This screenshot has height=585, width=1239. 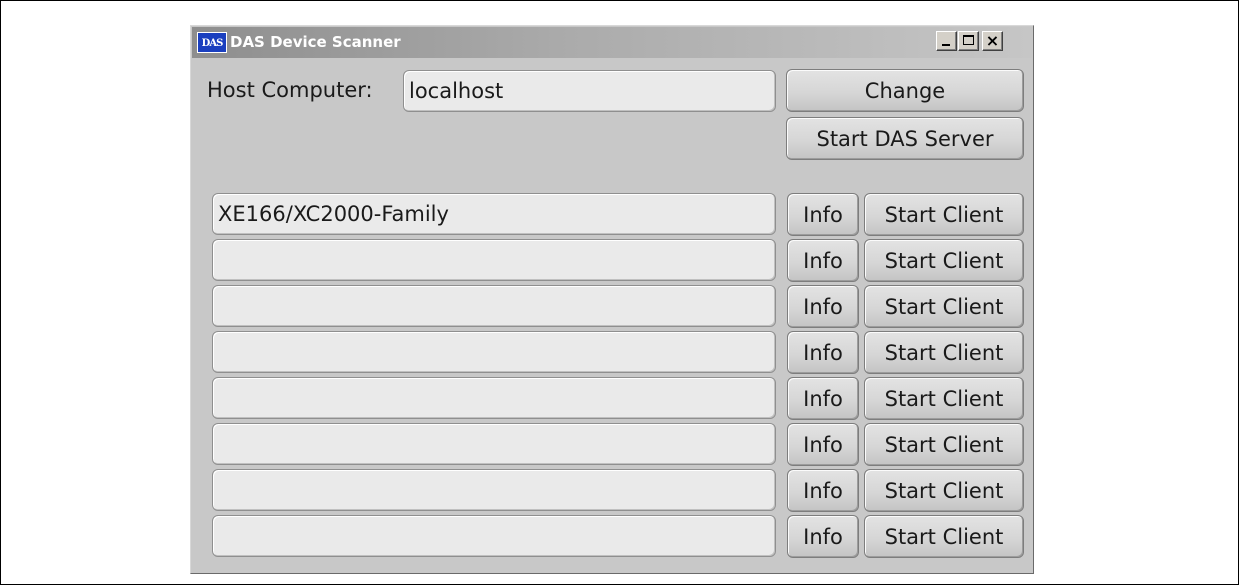 I want to click on host-computer-field: localhost, so click(x=589, y=91).